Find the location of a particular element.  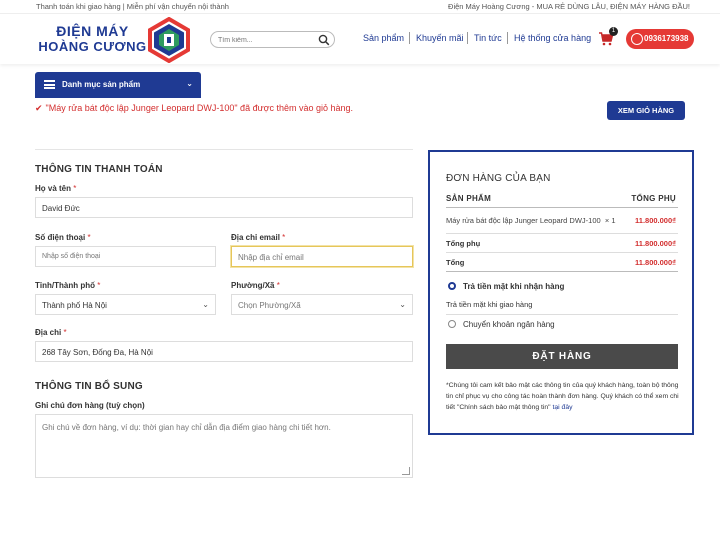

city-label: Tỉnh/Thành phố * is located at coordinates (67, 285).